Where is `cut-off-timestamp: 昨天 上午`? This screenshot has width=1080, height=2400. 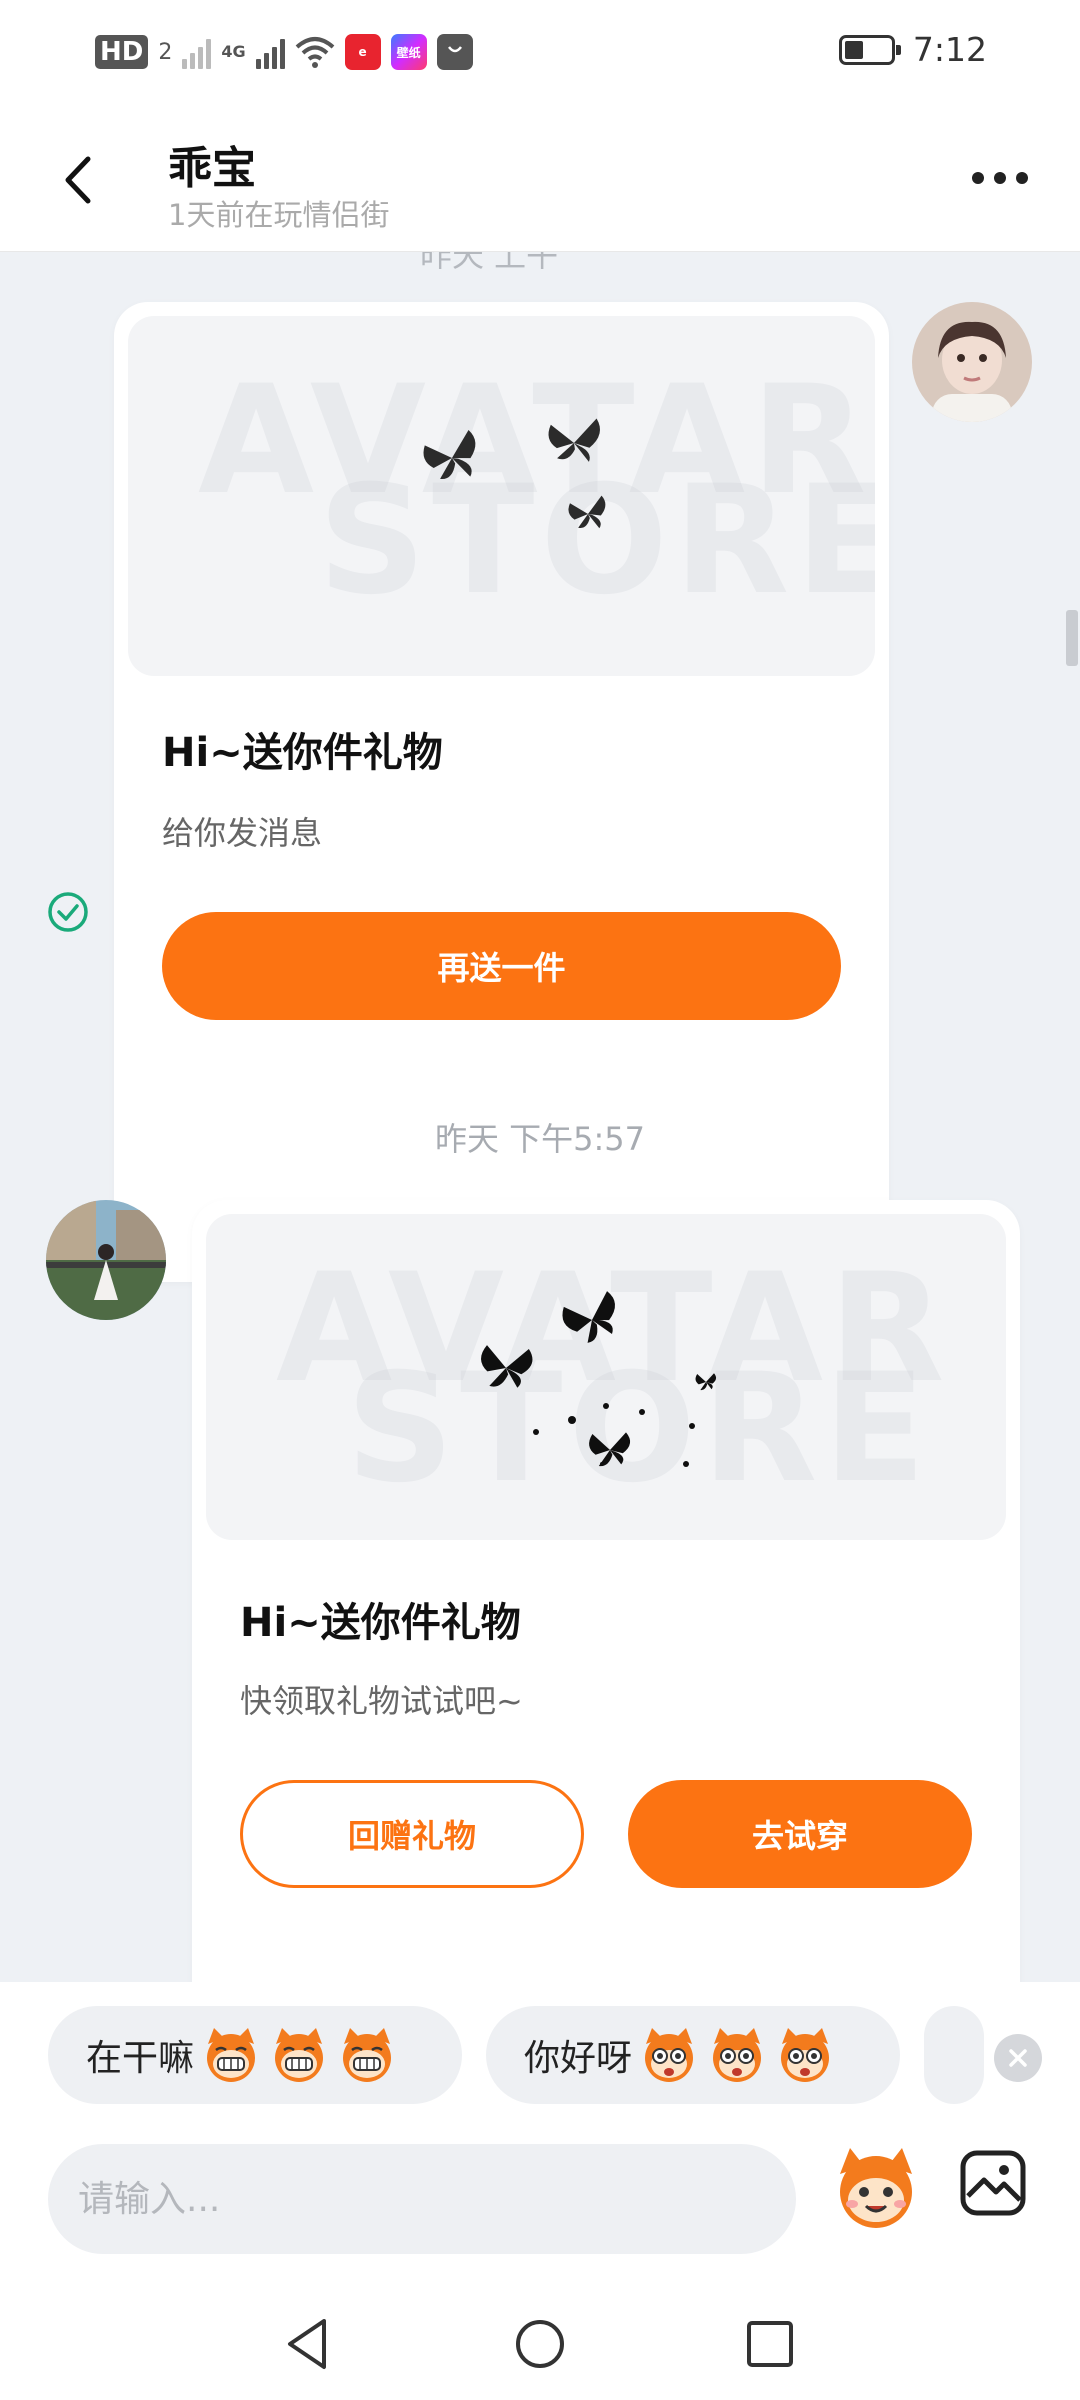
cut-off-timestamp: 昨天 上午 is located at coordinates (489, 263).